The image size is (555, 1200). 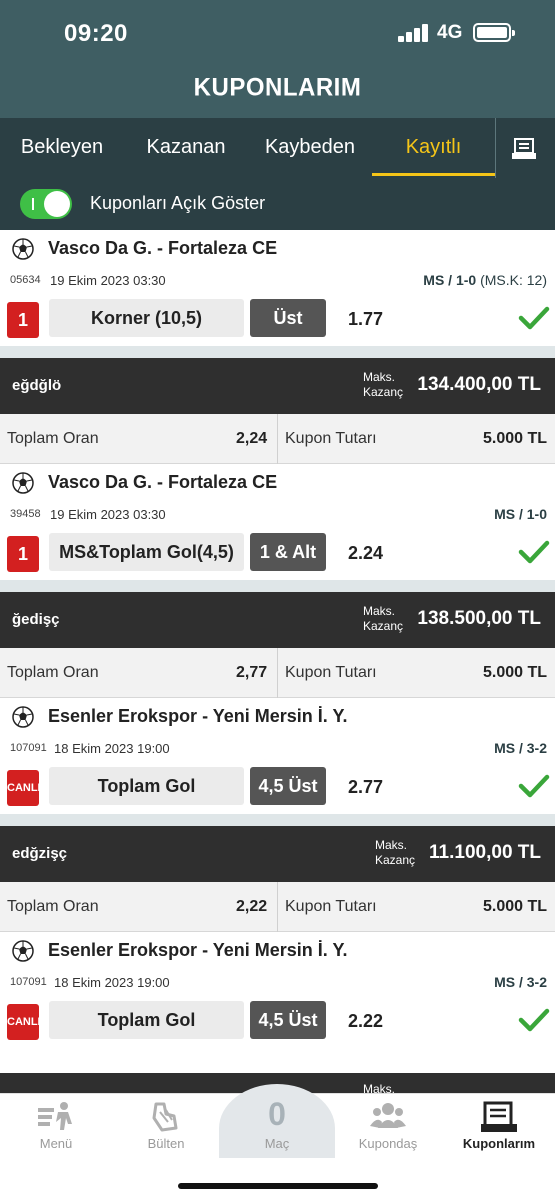 I want to click on tab-kaybeden: Kaybeden, so click(x=310, y=148).